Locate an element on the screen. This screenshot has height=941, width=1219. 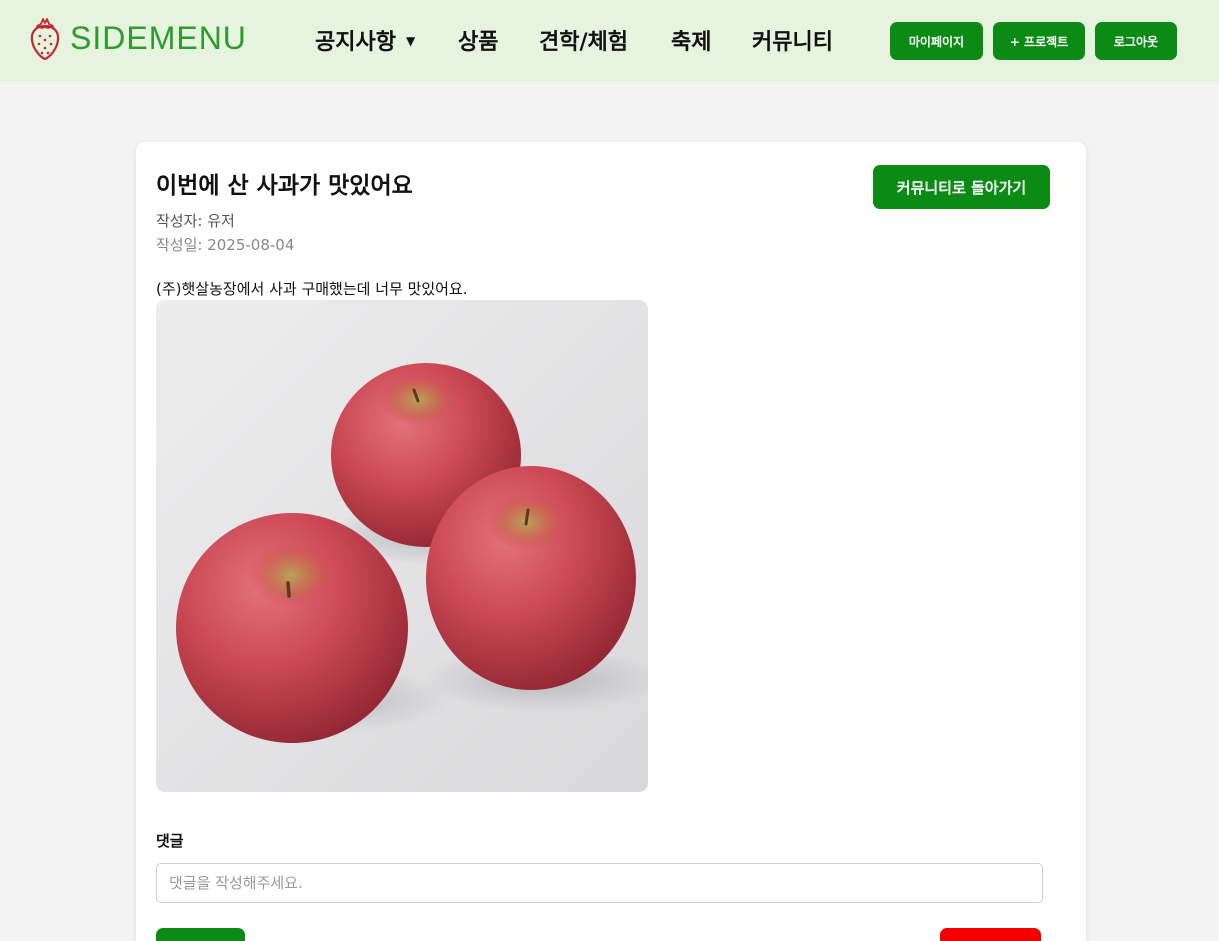
strawberry-icon is located at coordinates (45, 39).